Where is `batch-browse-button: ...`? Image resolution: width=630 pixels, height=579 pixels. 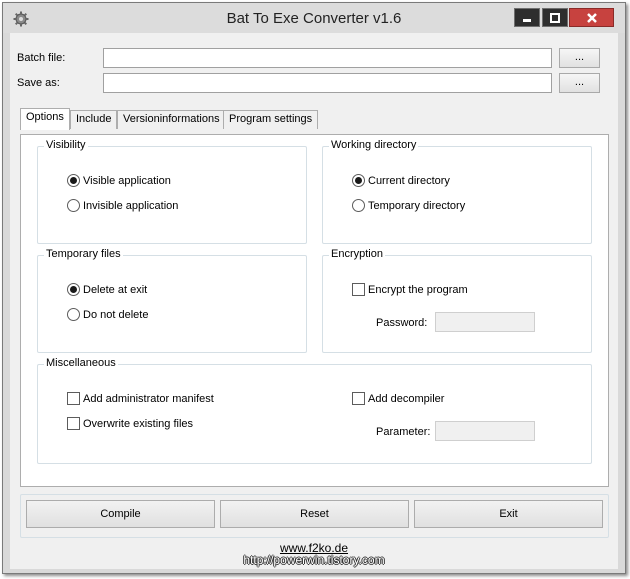 batch-browse-button: ... is located at coordinates (579, 58).